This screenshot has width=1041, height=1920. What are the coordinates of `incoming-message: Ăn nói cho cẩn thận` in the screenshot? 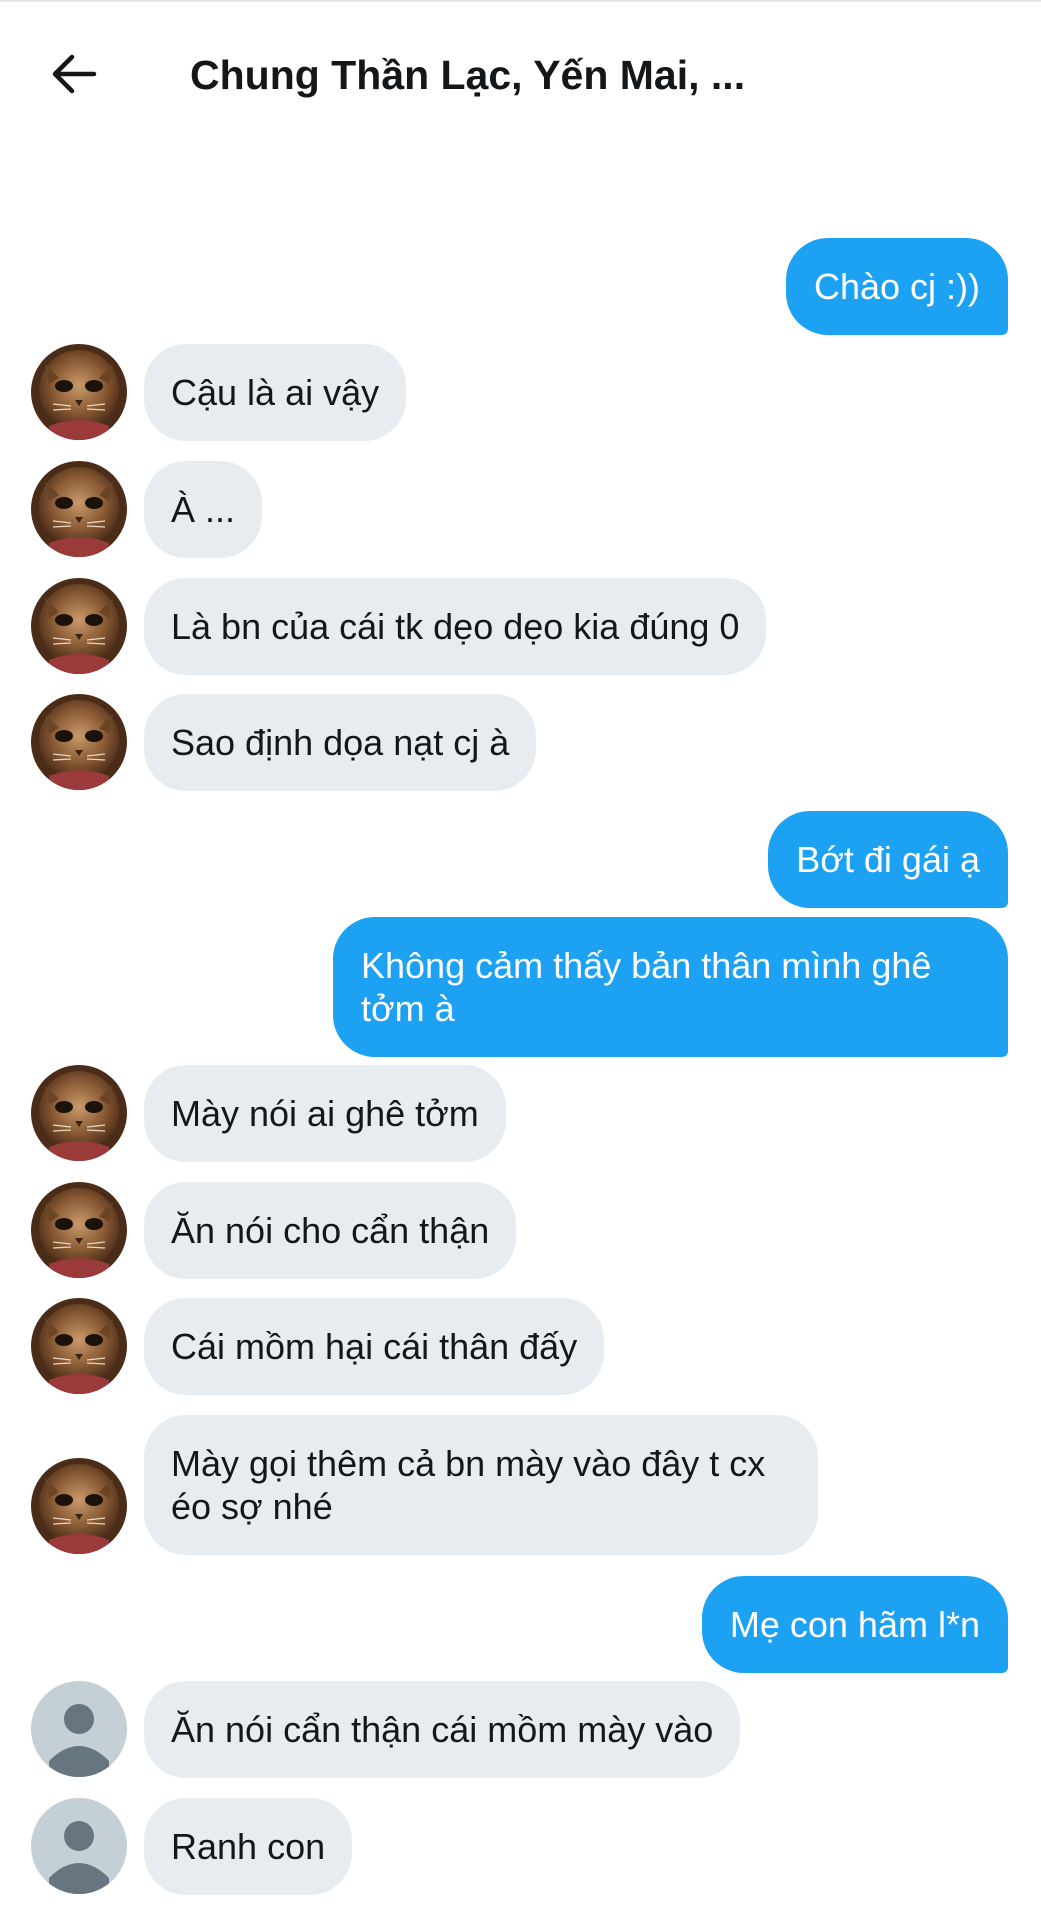 It's located at (330, 1230).